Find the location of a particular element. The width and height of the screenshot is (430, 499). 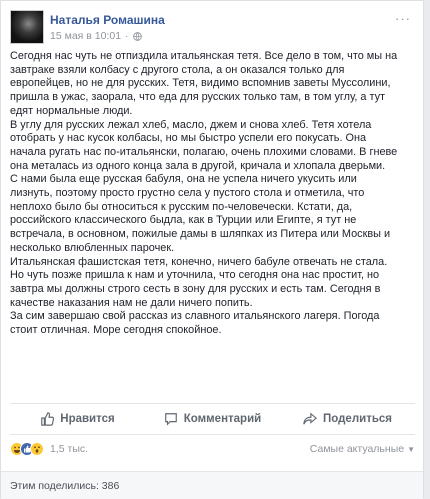

comment-sort-dropdown: Самые актуальные ▼ is located at coordinates (362, 449).